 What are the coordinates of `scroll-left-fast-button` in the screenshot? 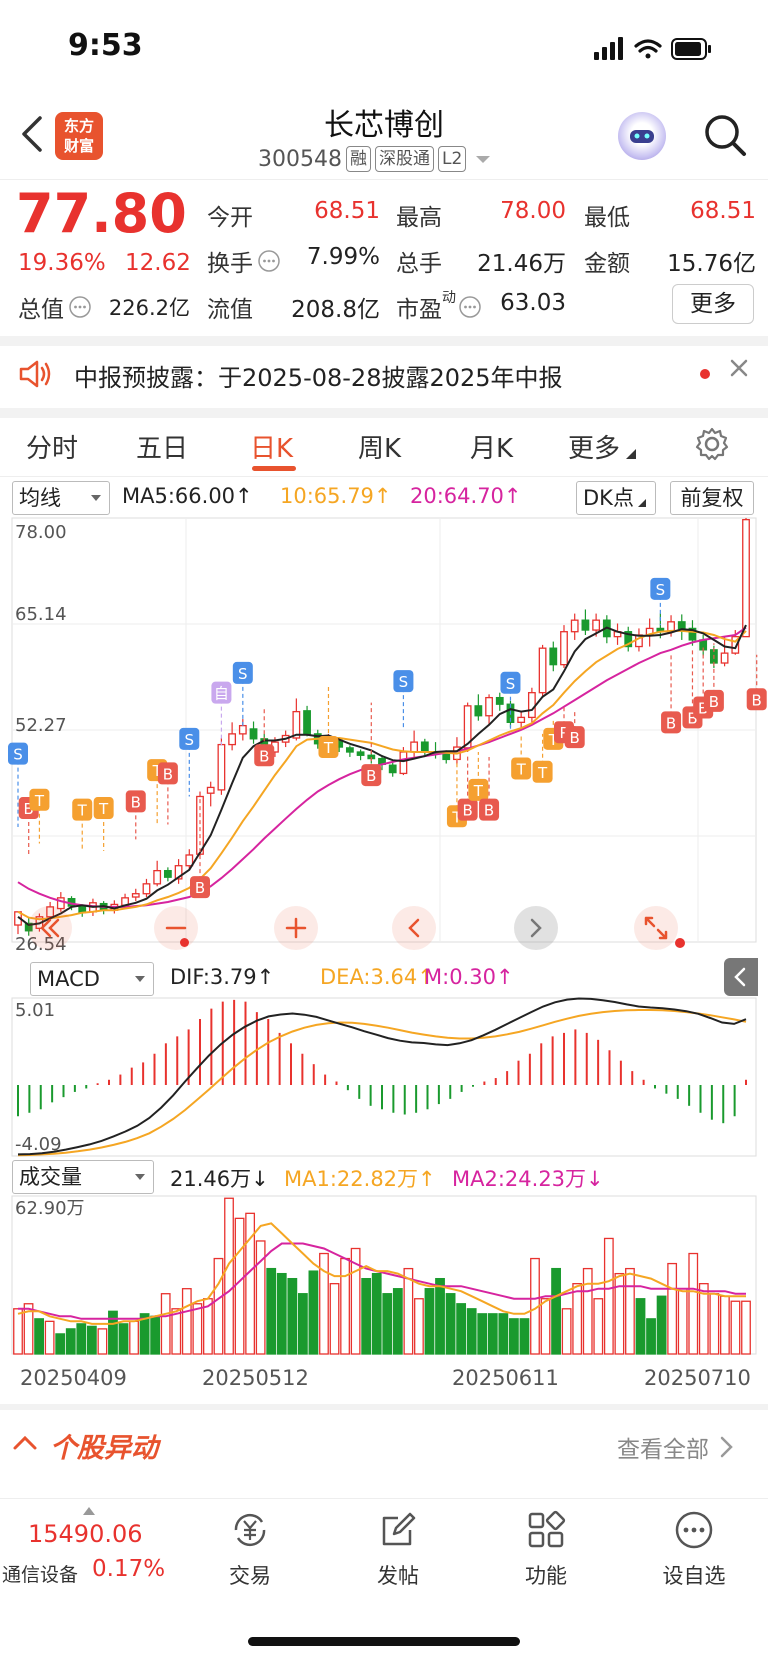 It's located at (50, 928).